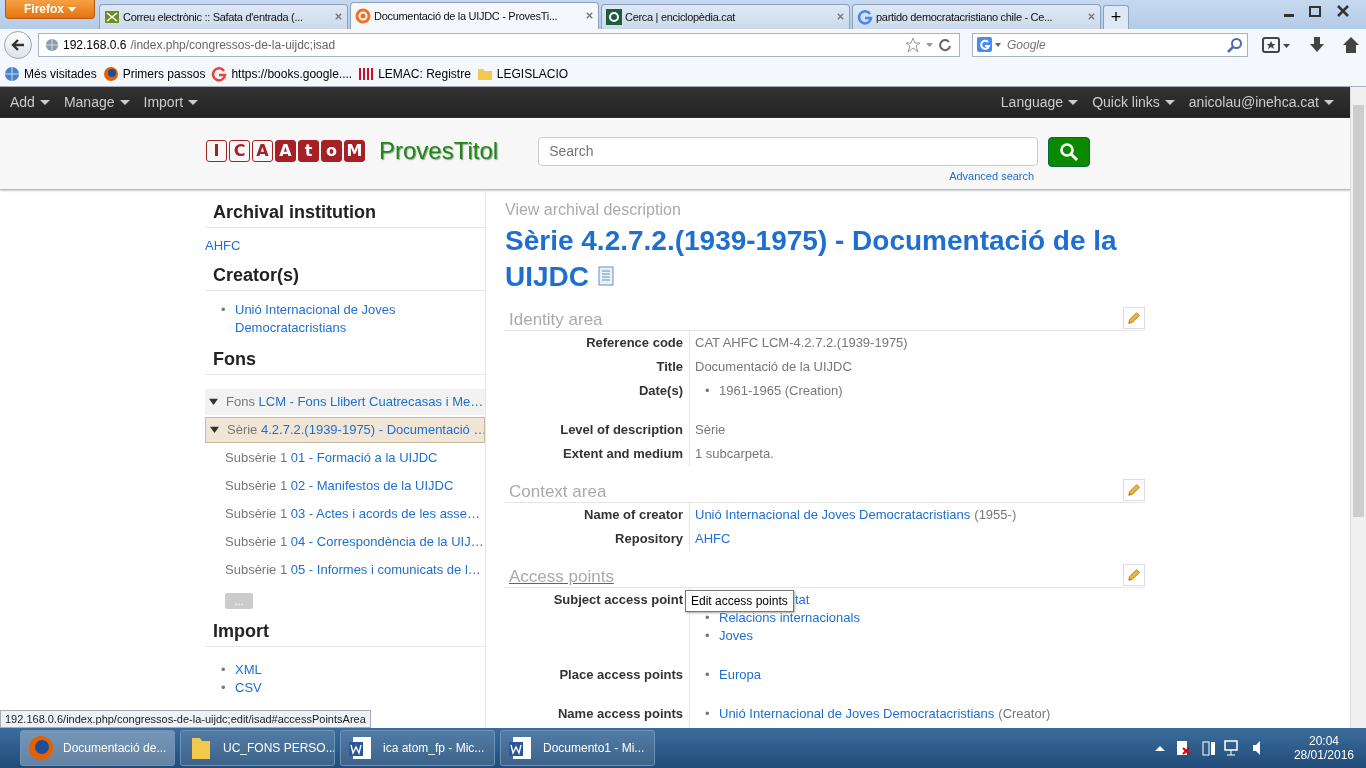 The height and width of the screenshot is (768, 1366). Describe the element at coordinates (174, 102) in the screenshot. I see `nav-menu: Import` at that location.